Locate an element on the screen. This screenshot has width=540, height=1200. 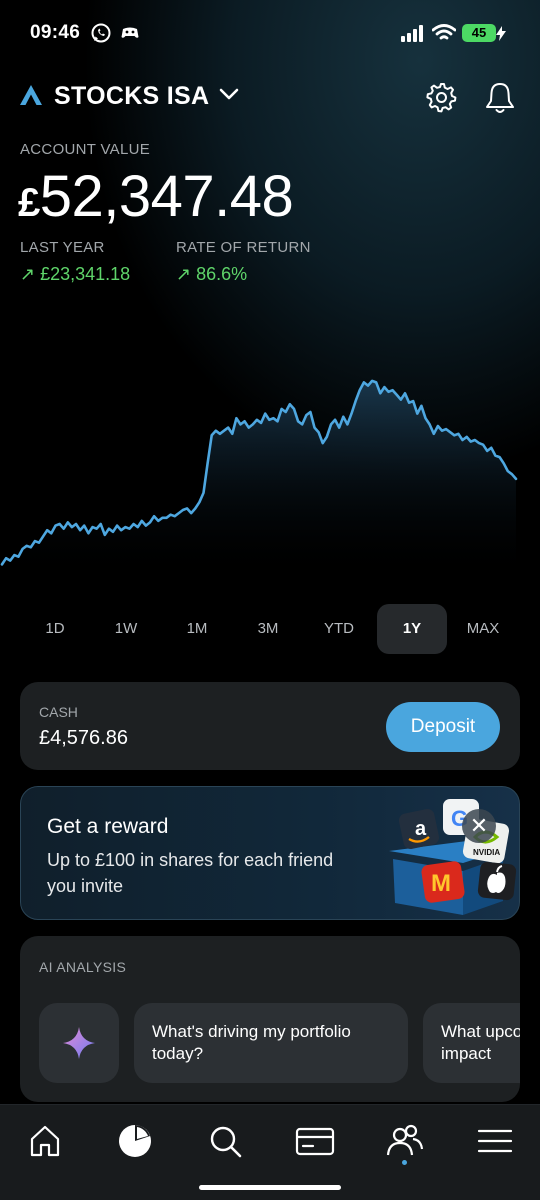
range-tab-1w: 1W is located at coordinates (126, 629).